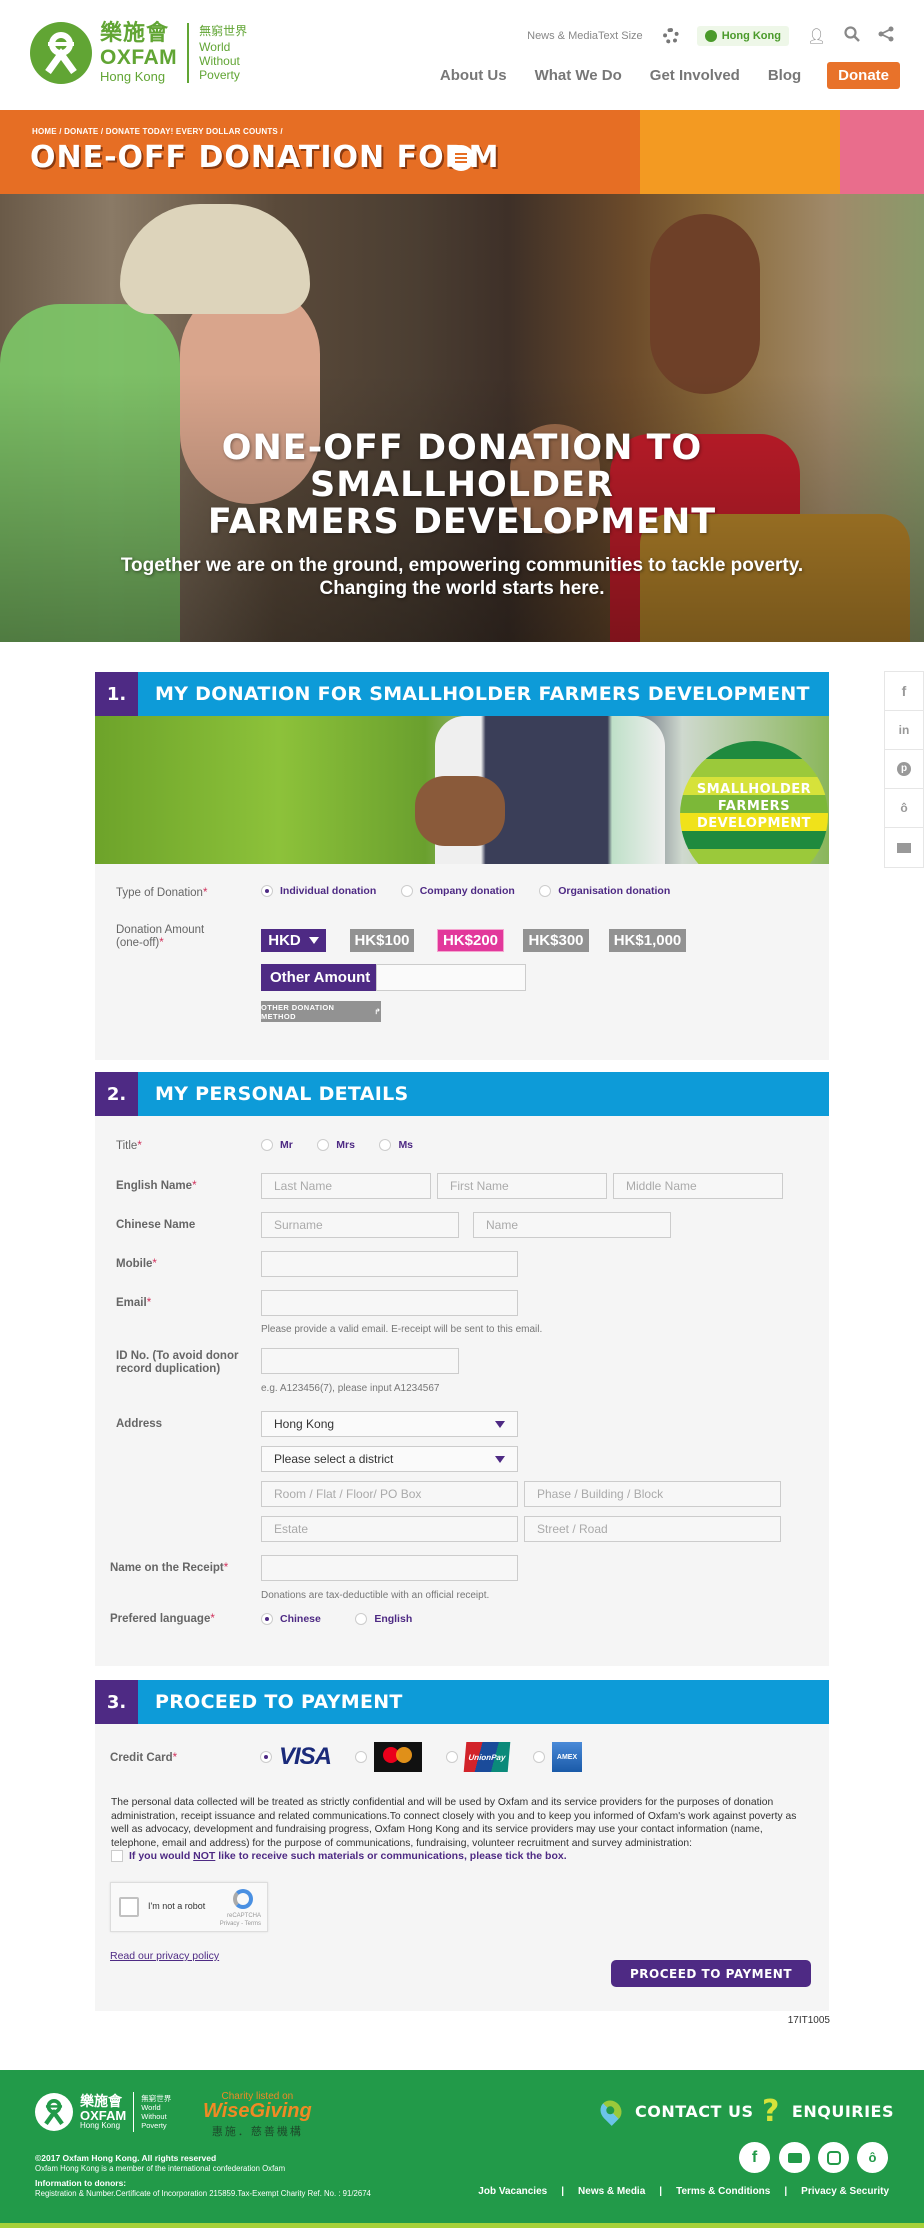  I want to click on radio-chinese: Chinese, so click(291, 1619).